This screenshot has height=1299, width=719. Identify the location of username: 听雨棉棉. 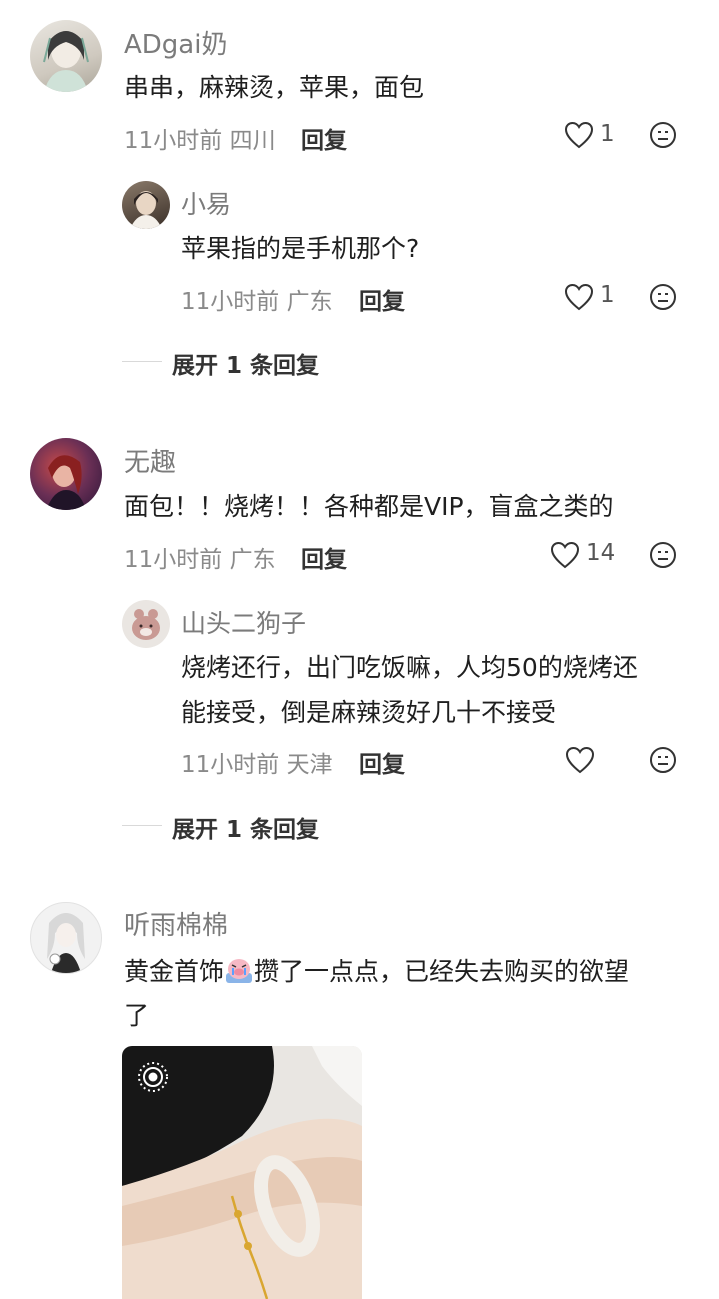
(176, 923).